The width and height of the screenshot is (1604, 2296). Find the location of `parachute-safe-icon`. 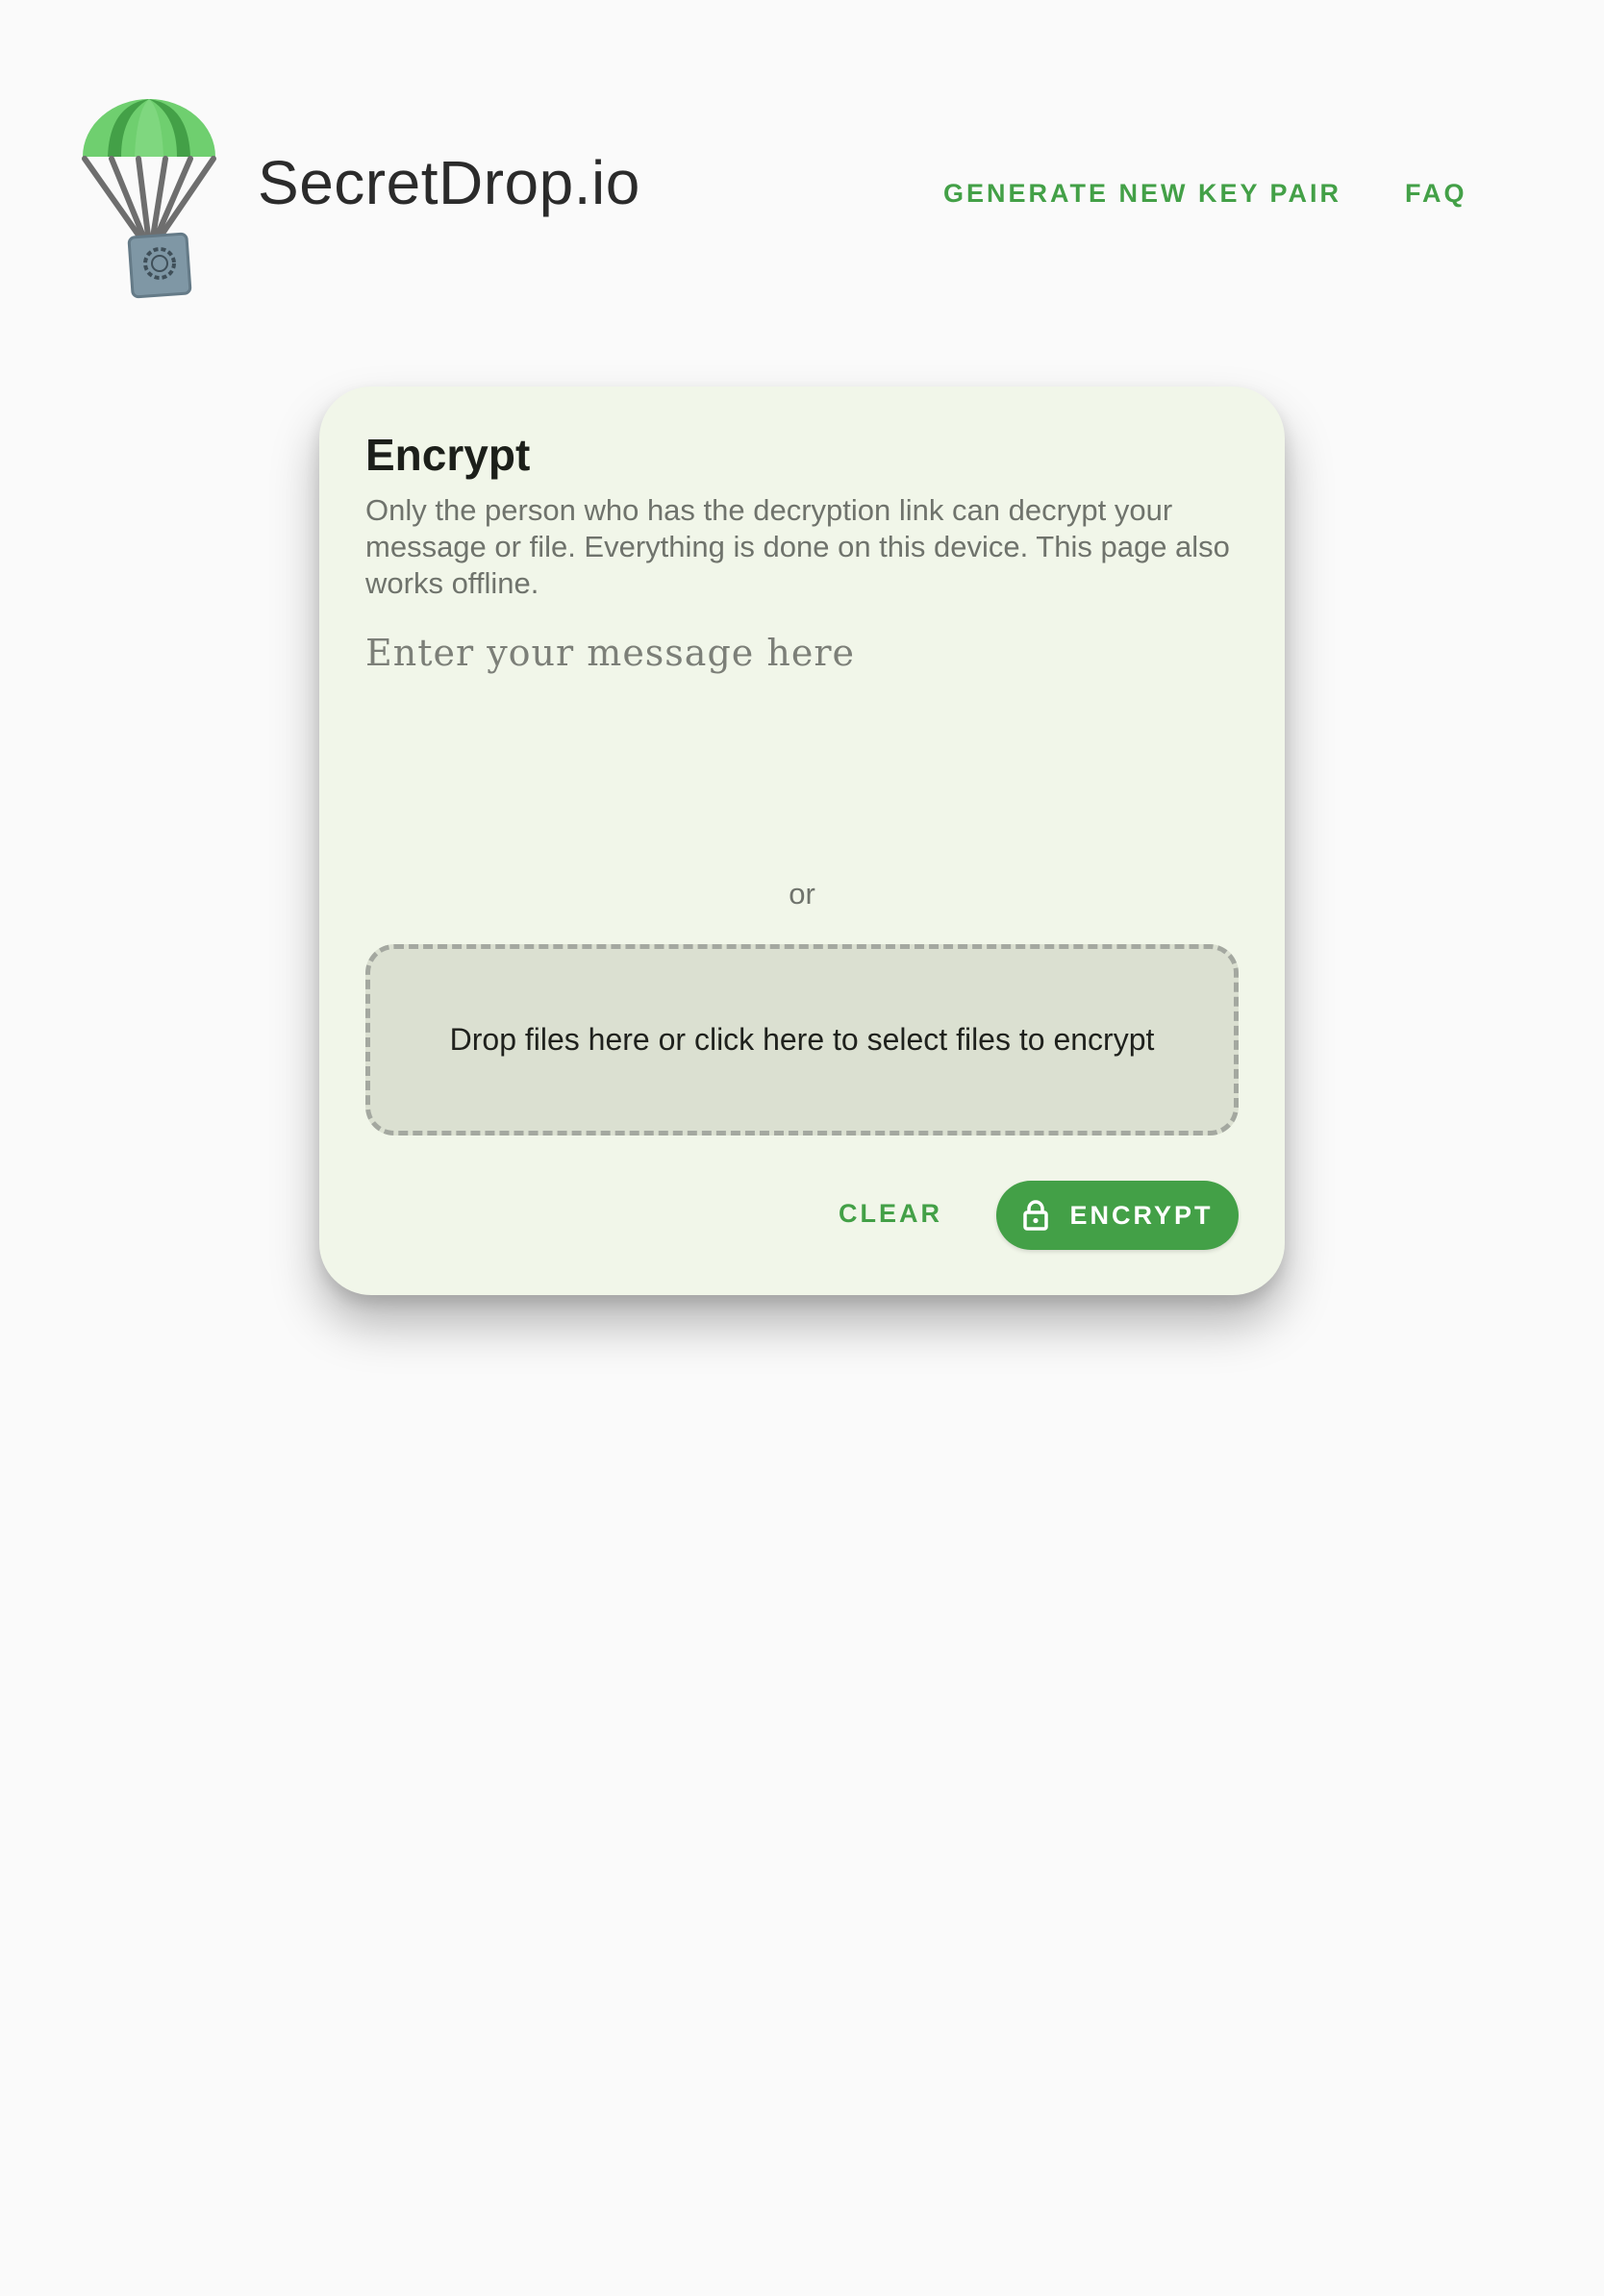

parachute-safe-icon is located at coordinates (149, 195).